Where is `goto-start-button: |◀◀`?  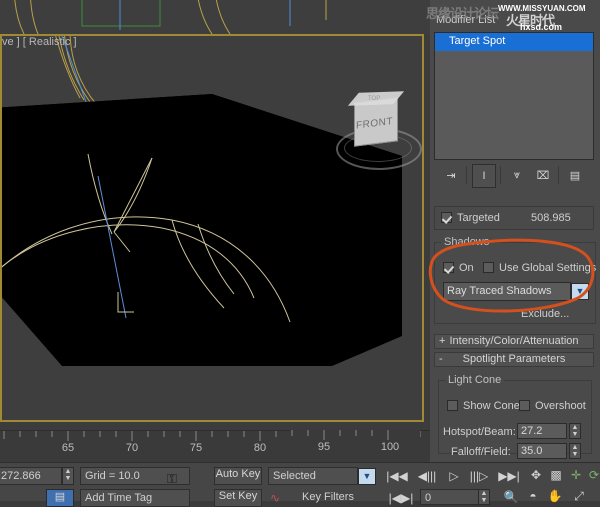
goto-start-button: |◀◀ is located at coordinates (397, 476).